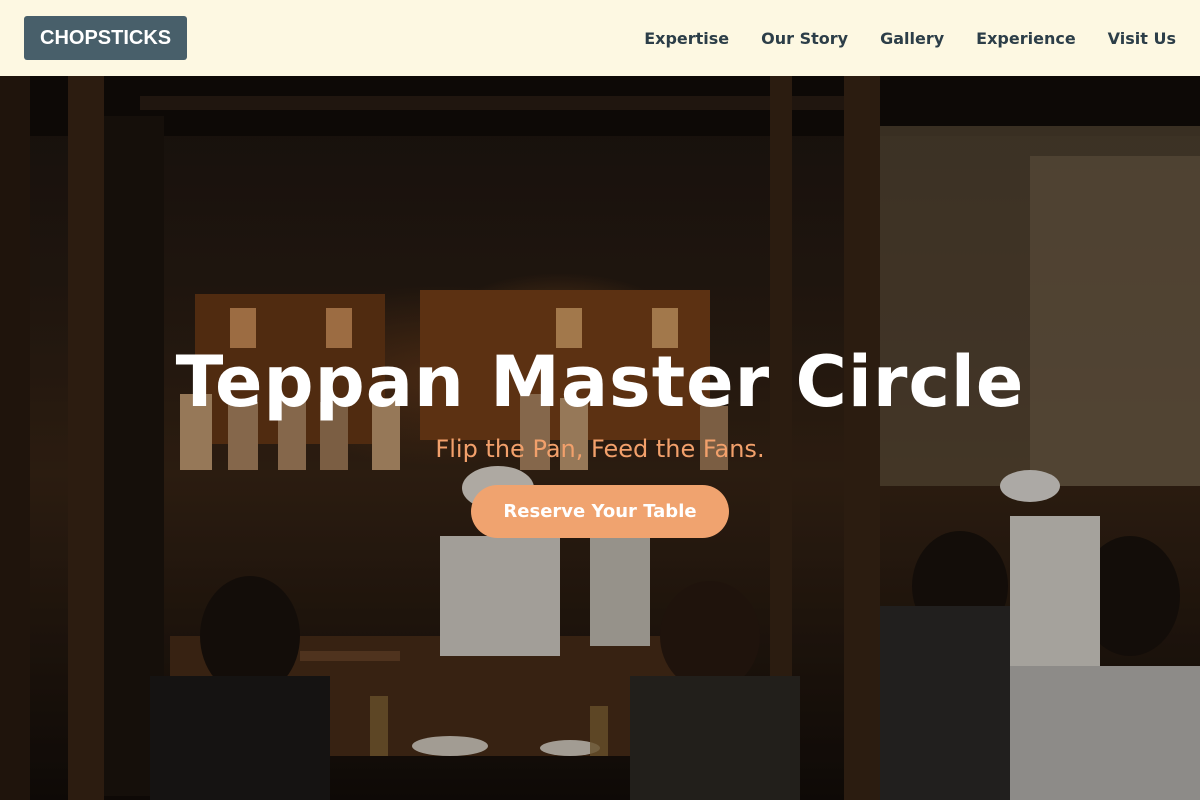 This screenshot has width=1200, height=800. What do you see at coordinates (804, 38) in the screenshot?
I see `nav-link-our-story: Our Story` at bounding box center [804, 38].